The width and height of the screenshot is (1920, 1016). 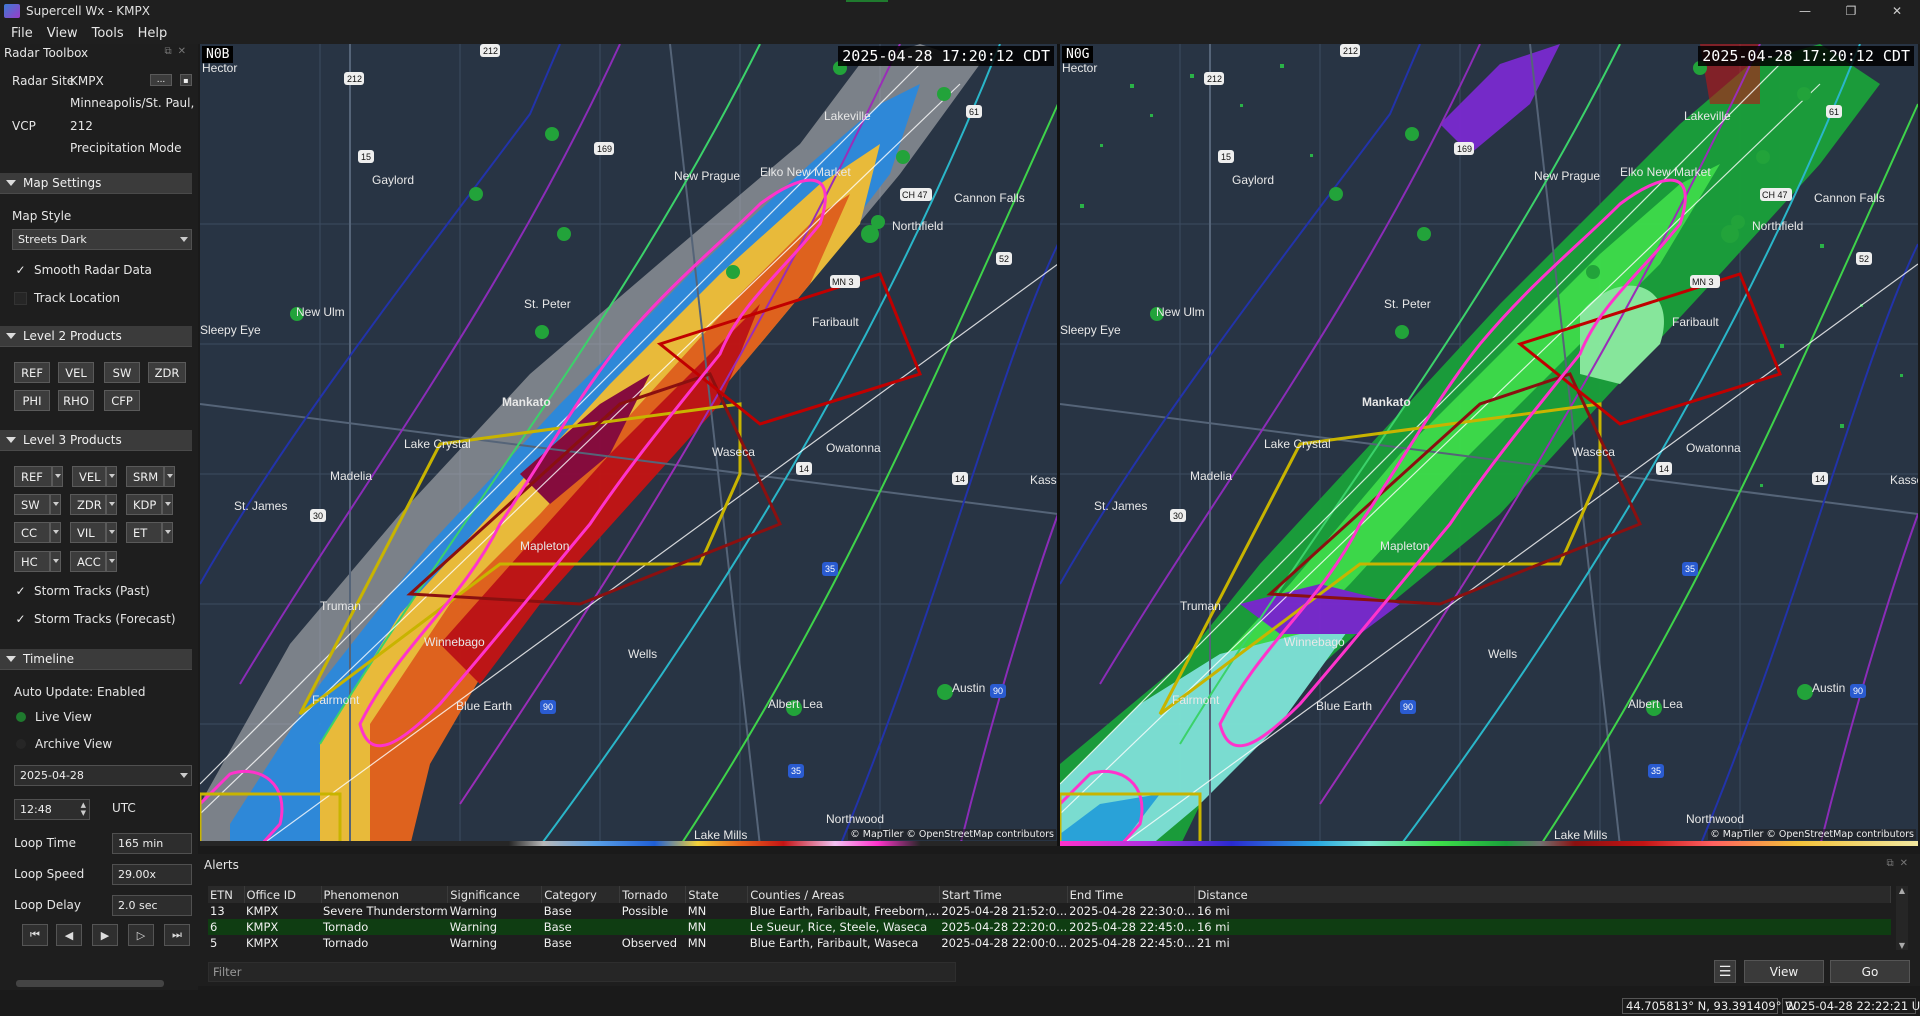 What do you see at coordinates (108, 33) in the screenshot?
I see `menu-tools: Tools` at bounding box center [108, 33].